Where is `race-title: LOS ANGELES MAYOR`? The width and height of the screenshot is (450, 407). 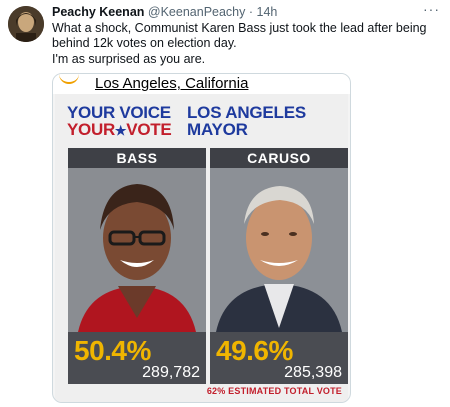 race-title: LOS ANGELES MAYOR is located at coordinates (246, 121).